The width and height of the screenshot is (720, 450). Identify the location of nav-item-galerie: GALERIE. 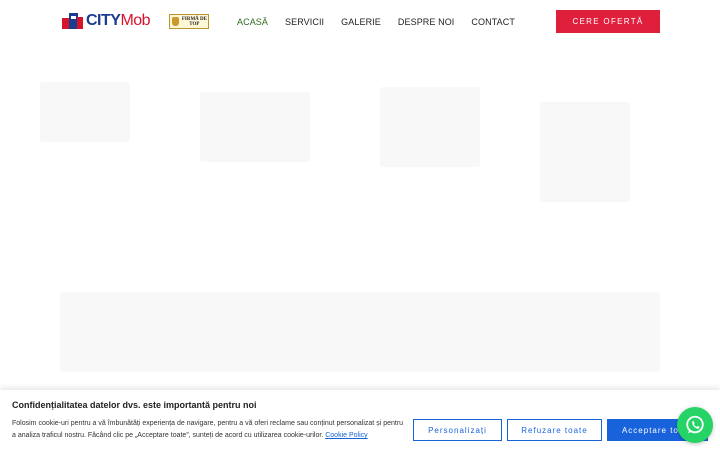
(361, 22).